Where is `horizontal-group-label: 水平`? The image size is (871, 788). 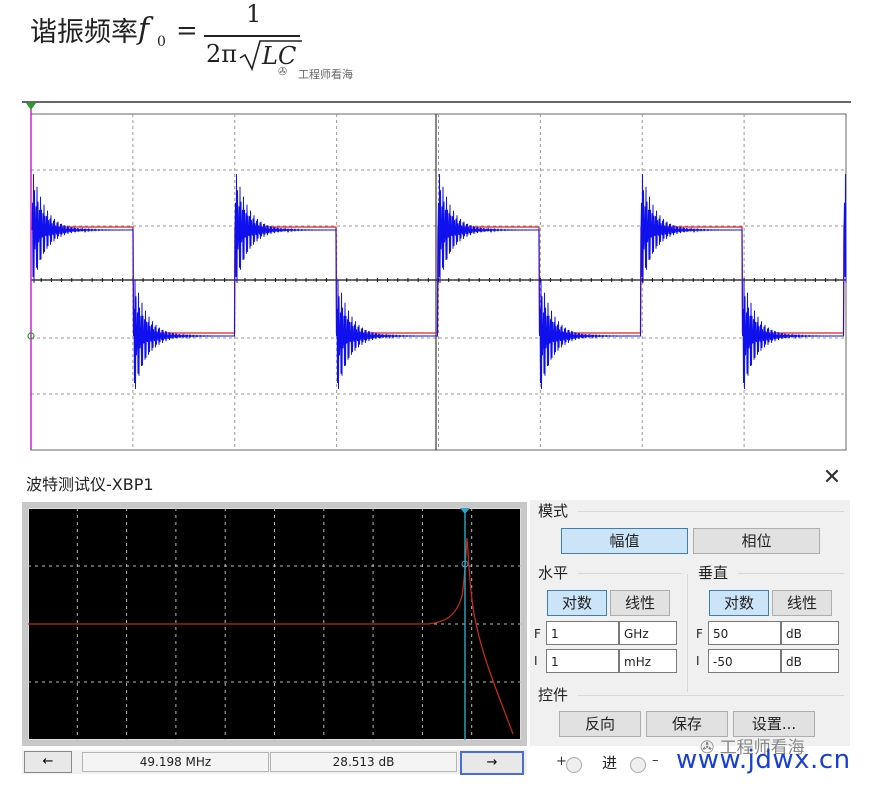
horizontal-group-label: 水平 is located at coordinates (553, 573).